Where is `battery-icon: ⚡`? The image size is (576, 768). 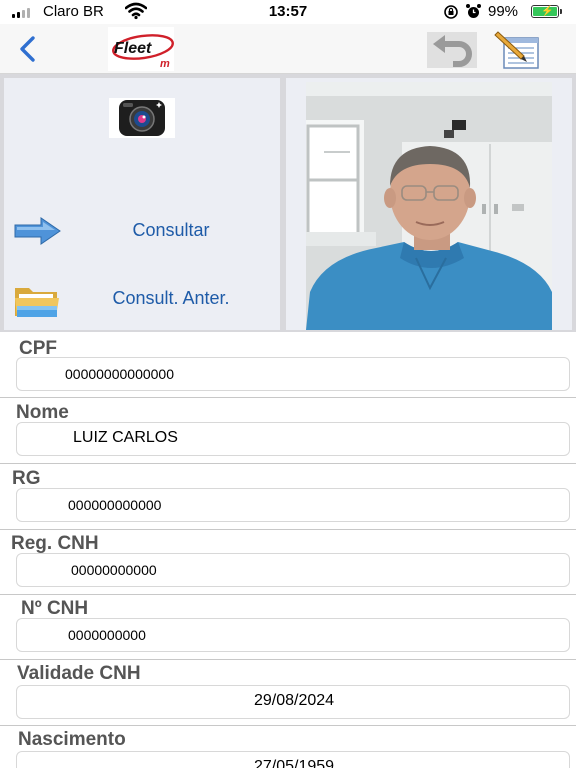 battery-icon: ⚡ is located at coordinates (546, 11).